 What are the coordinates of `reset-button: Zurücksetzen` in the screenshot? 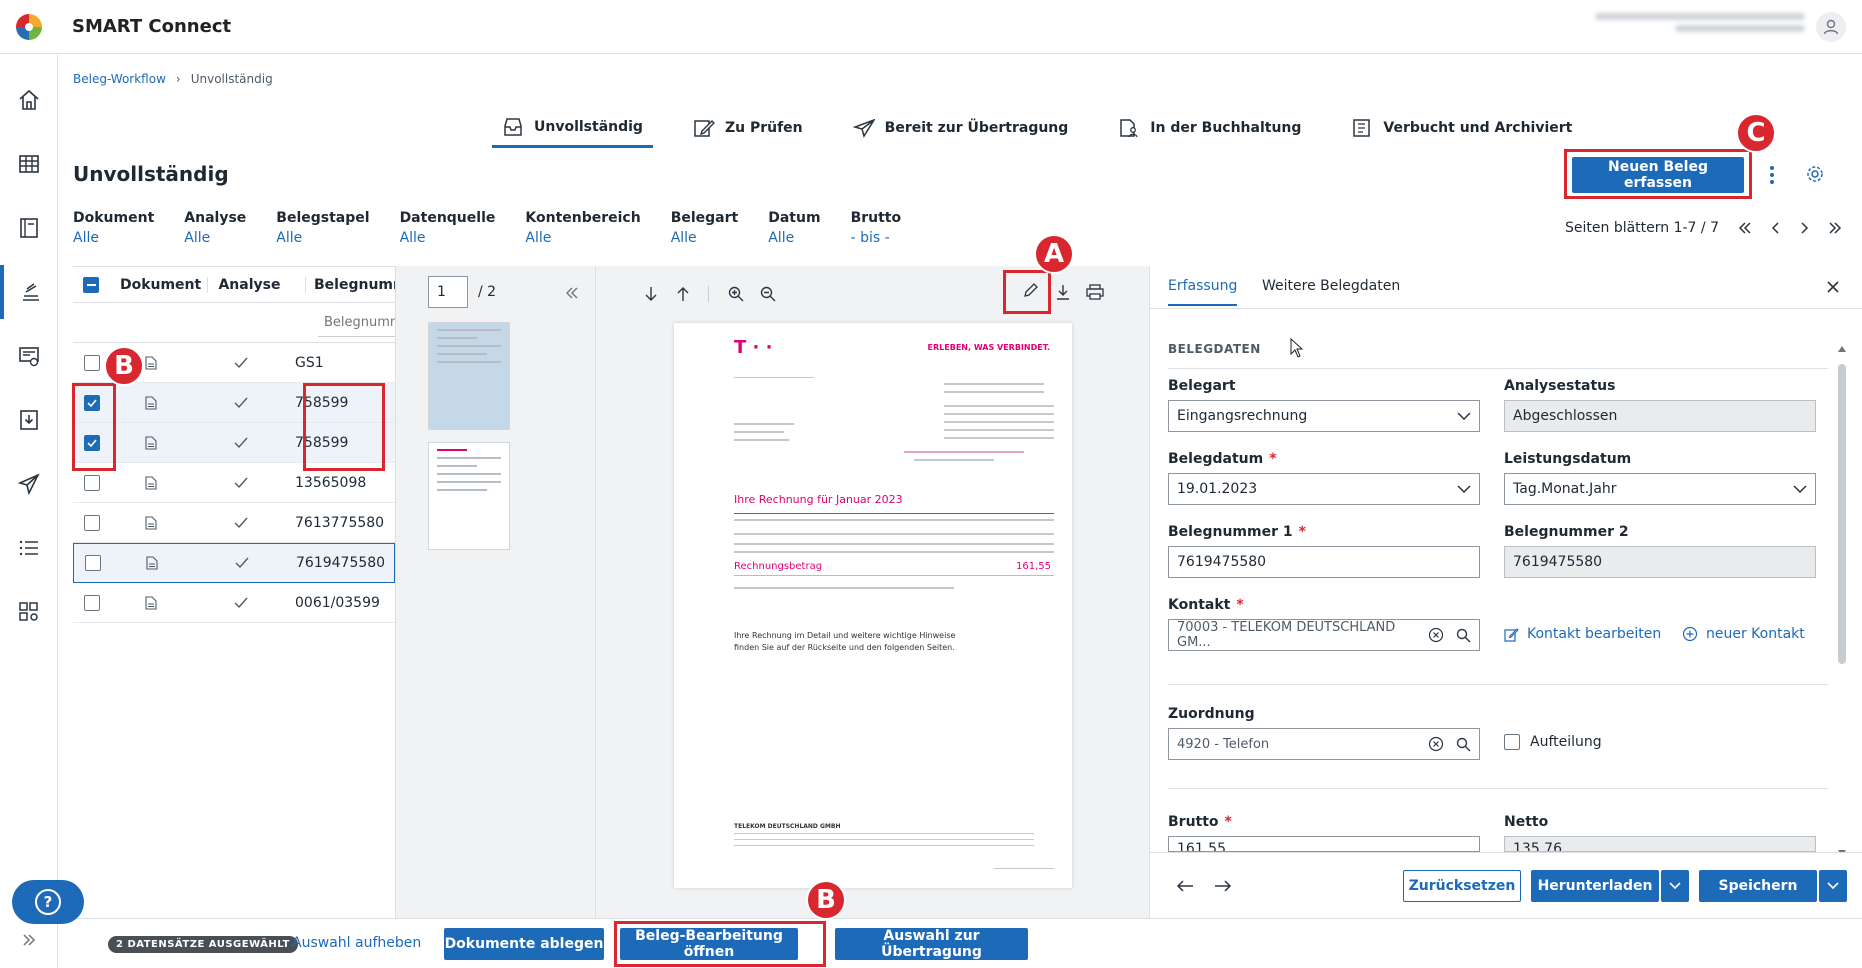 It's located at (1462, 886).